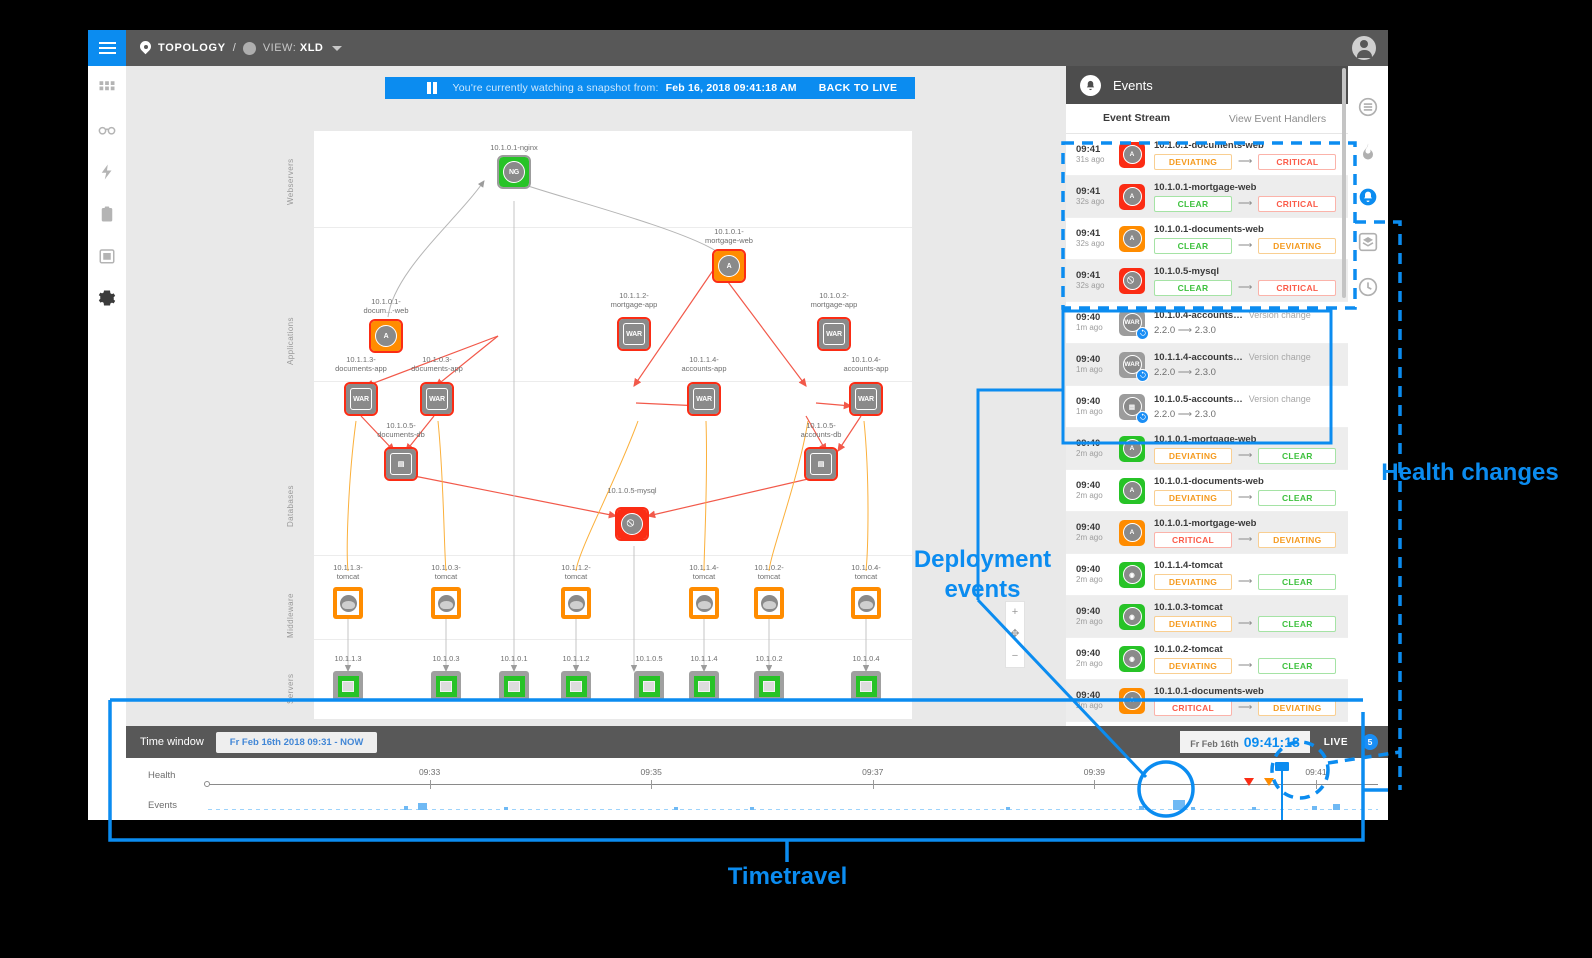 The width and height of the screenshot is (1592, 958). Describe the element at coordinates (107, 172) in the screenshot. I see `events-bolt-icon` at that location.